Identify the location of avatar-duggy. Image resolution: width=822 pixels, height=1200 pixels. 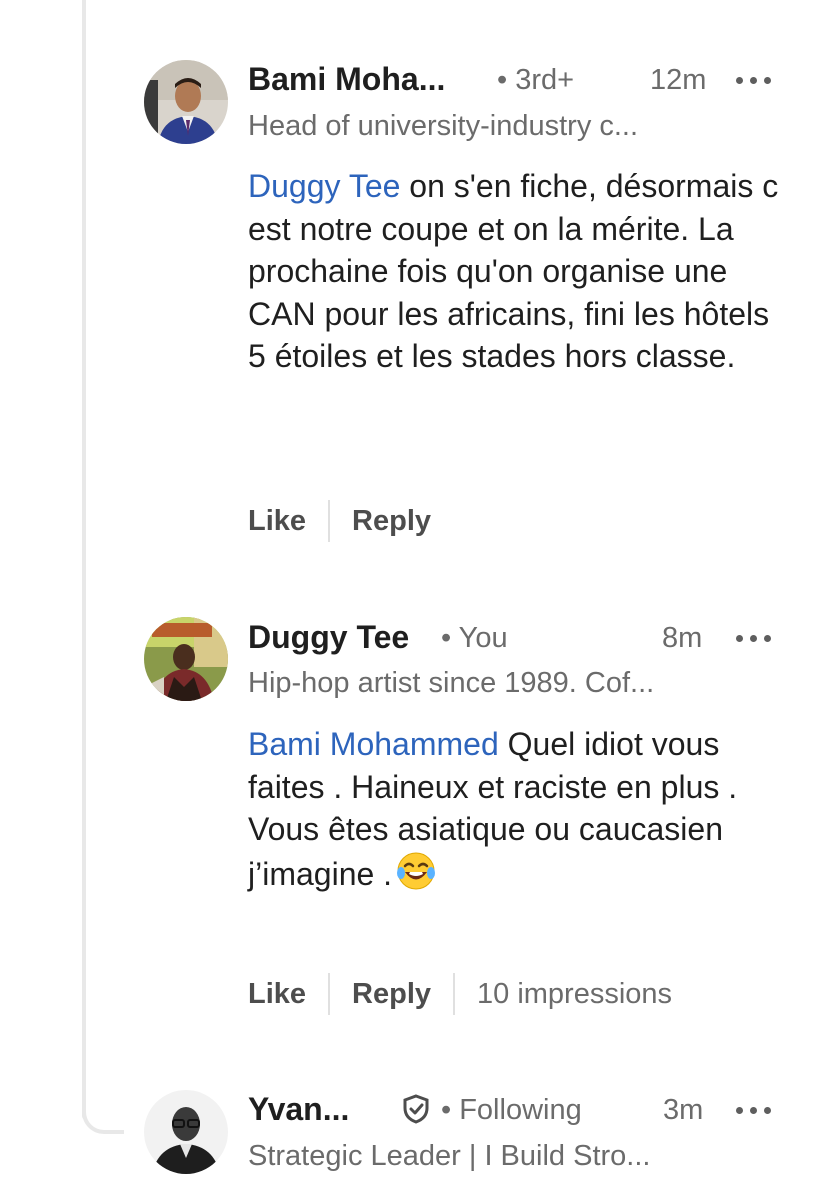
(186, 659).